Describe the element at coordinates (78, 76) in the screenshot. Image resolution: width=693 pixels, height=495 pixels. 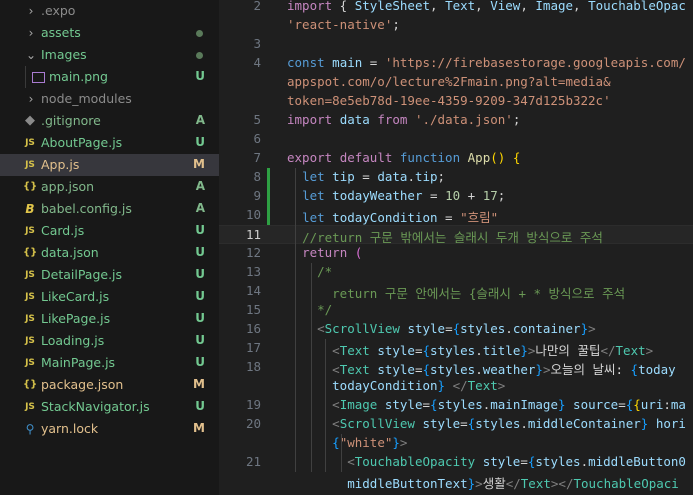
I see `explorer-item-label: main.png` at that location.